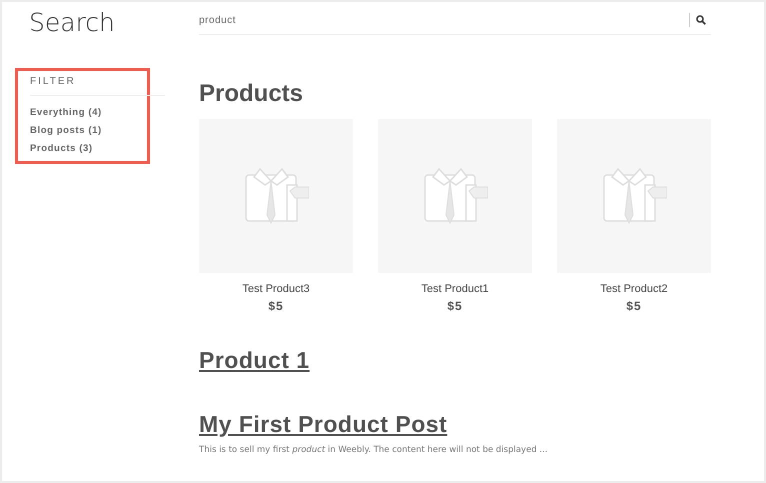 Image resolution: width=766 pixels, height=483 pixels. I want to click on result-title-link: Product 1, so click(254, 360).